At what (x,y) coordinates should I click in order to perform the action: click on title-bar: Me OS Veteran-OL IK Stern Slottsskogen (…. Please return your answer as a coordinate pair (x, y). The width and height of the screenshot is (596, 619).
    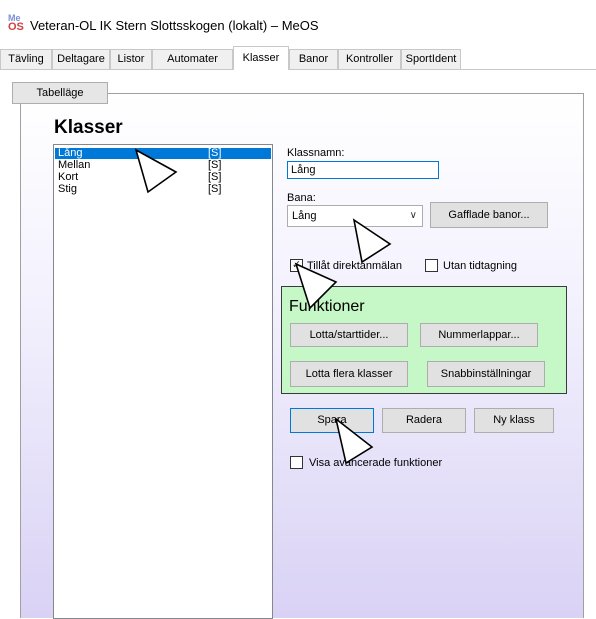
    Looking at the image, I should click on (298, 23).